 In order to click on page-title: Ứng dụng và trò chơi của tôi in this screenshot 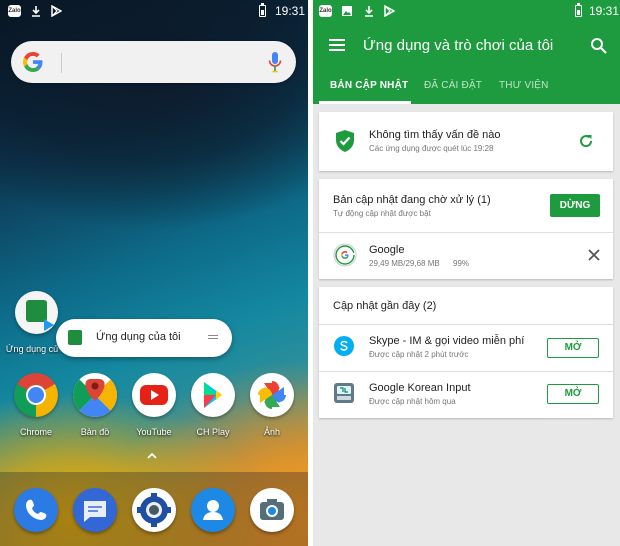, I will do `click(458, 45)`.